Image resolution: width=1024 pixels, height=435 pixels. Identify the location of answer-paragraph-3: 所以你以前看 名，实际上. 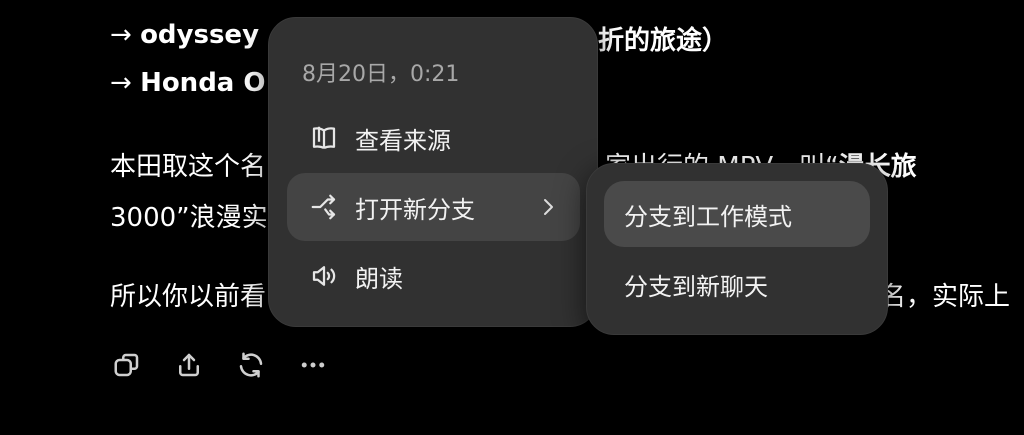
(560, 297).